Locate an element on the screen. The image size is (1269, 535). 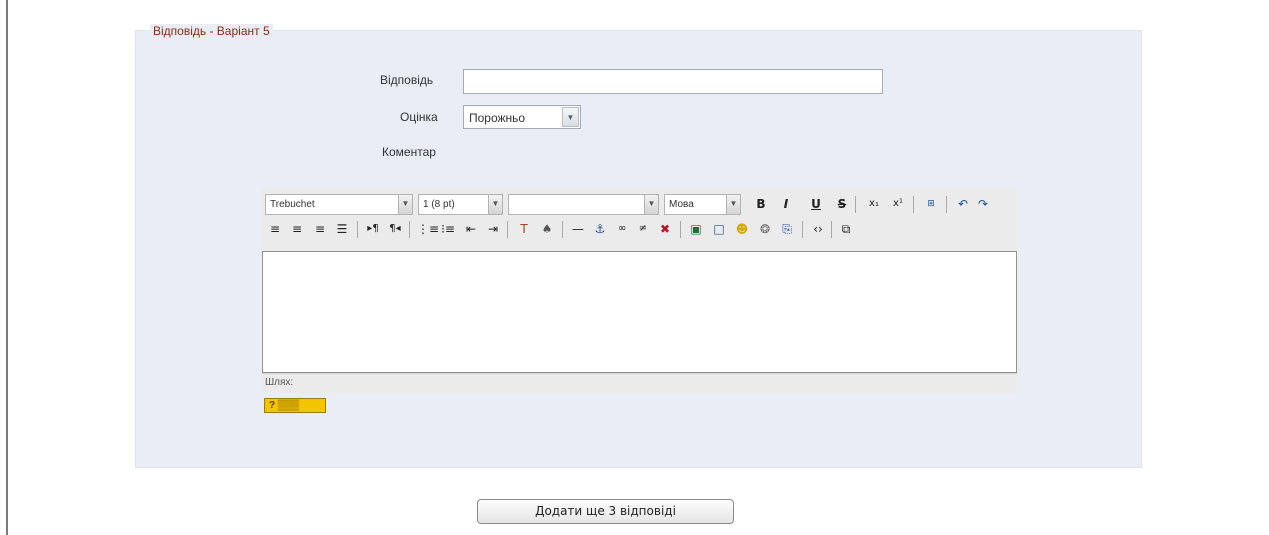
help-icon: ? ▒▒▒ is located at coordinates (295, 405).